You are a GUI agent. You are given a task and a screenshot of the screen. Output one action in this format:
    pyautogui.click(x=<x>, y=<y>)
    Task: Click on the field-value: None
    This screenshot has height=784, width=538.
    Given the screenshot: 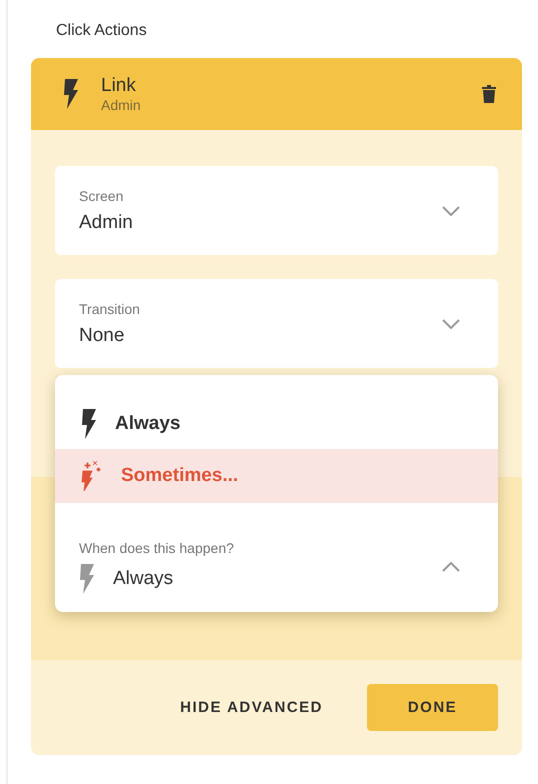 What is the action you would take?
    pyautogui.click(x=102, y=335)
    